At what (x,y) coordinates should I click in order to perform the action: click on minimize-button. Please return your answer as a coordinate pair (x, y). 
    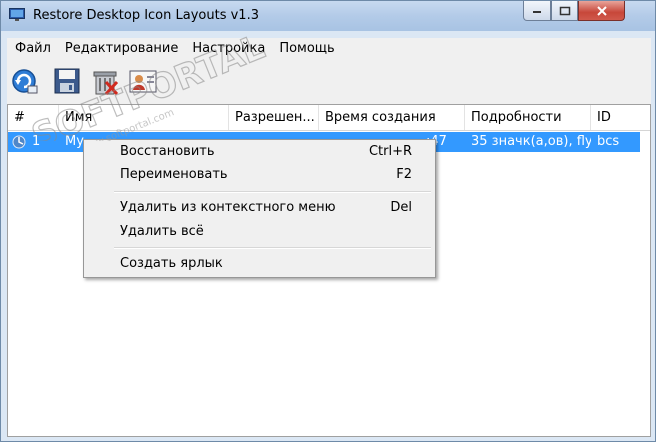
    Looking at the image, I should click on (537, 11).